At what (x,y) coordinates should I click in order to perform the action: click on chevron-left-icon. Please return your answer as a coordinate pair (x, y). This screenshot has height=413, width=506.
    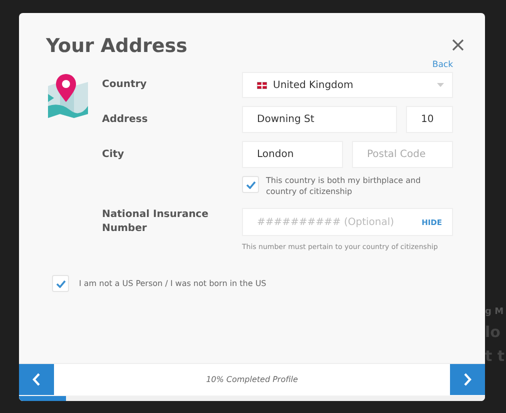
    Looking at the image, I should click on (36, 379).